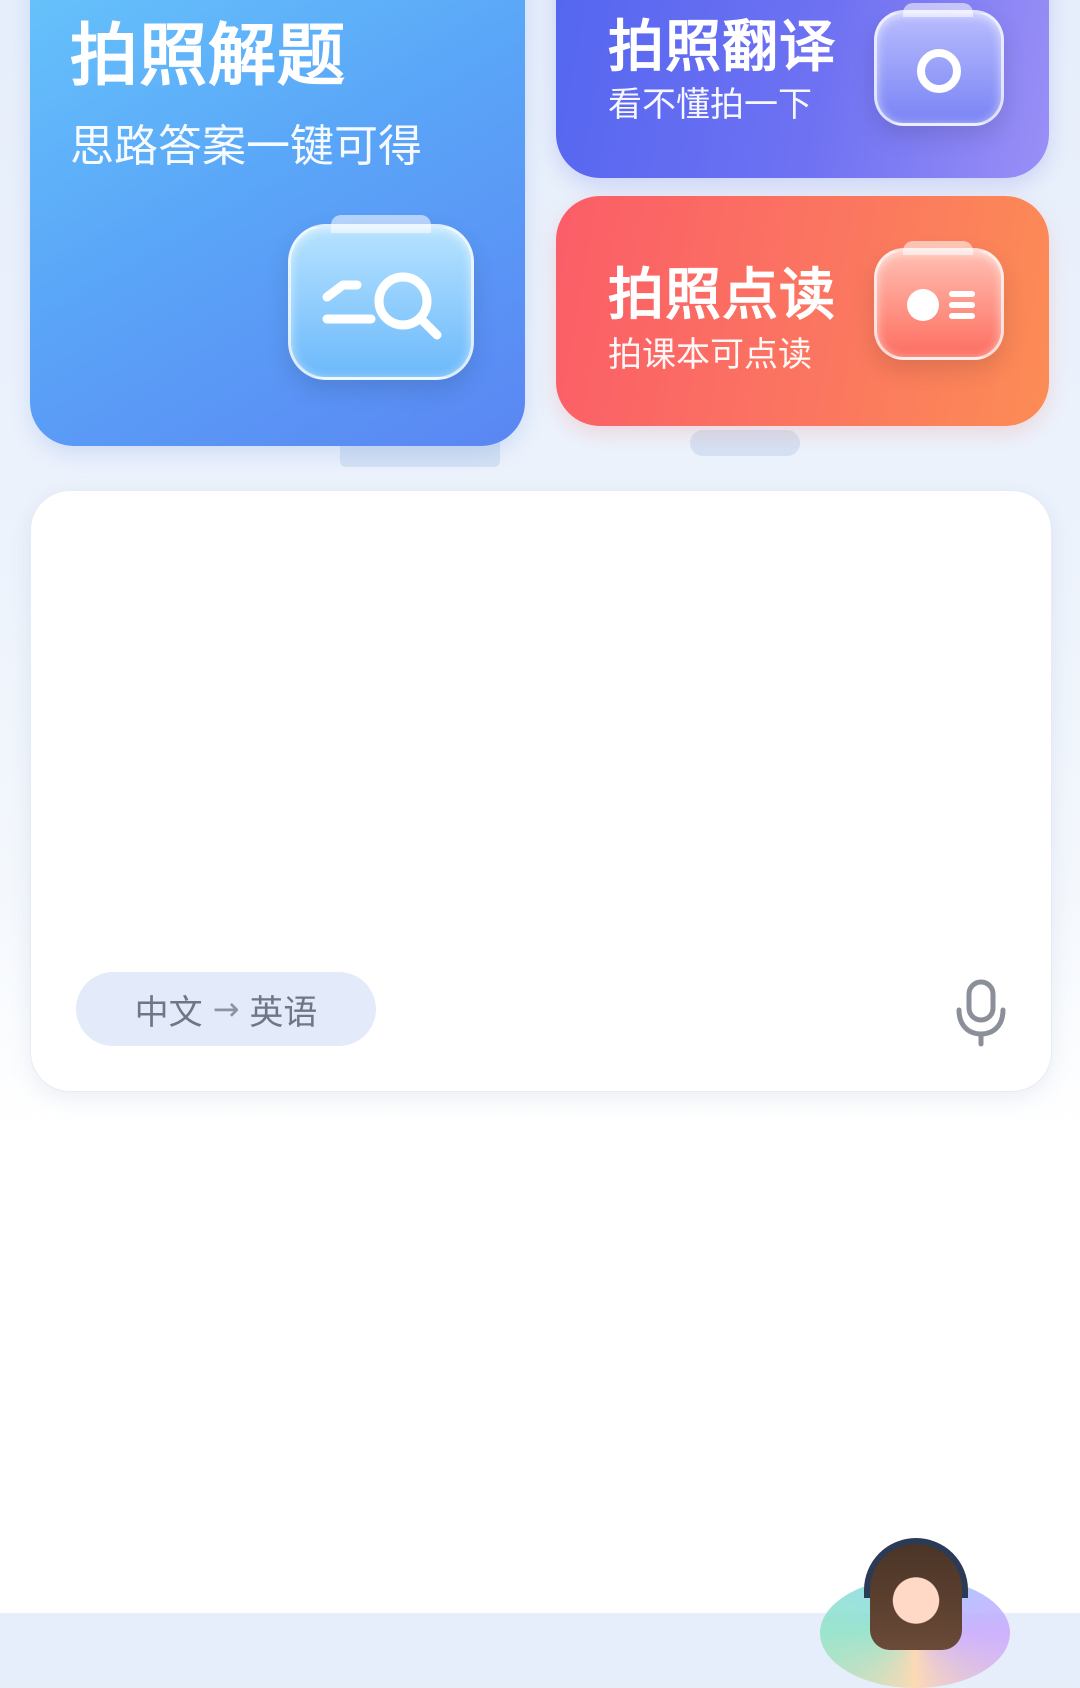  I want to click on photo-translate-subtitle: 看不懂拍一下, so click(710, 105).